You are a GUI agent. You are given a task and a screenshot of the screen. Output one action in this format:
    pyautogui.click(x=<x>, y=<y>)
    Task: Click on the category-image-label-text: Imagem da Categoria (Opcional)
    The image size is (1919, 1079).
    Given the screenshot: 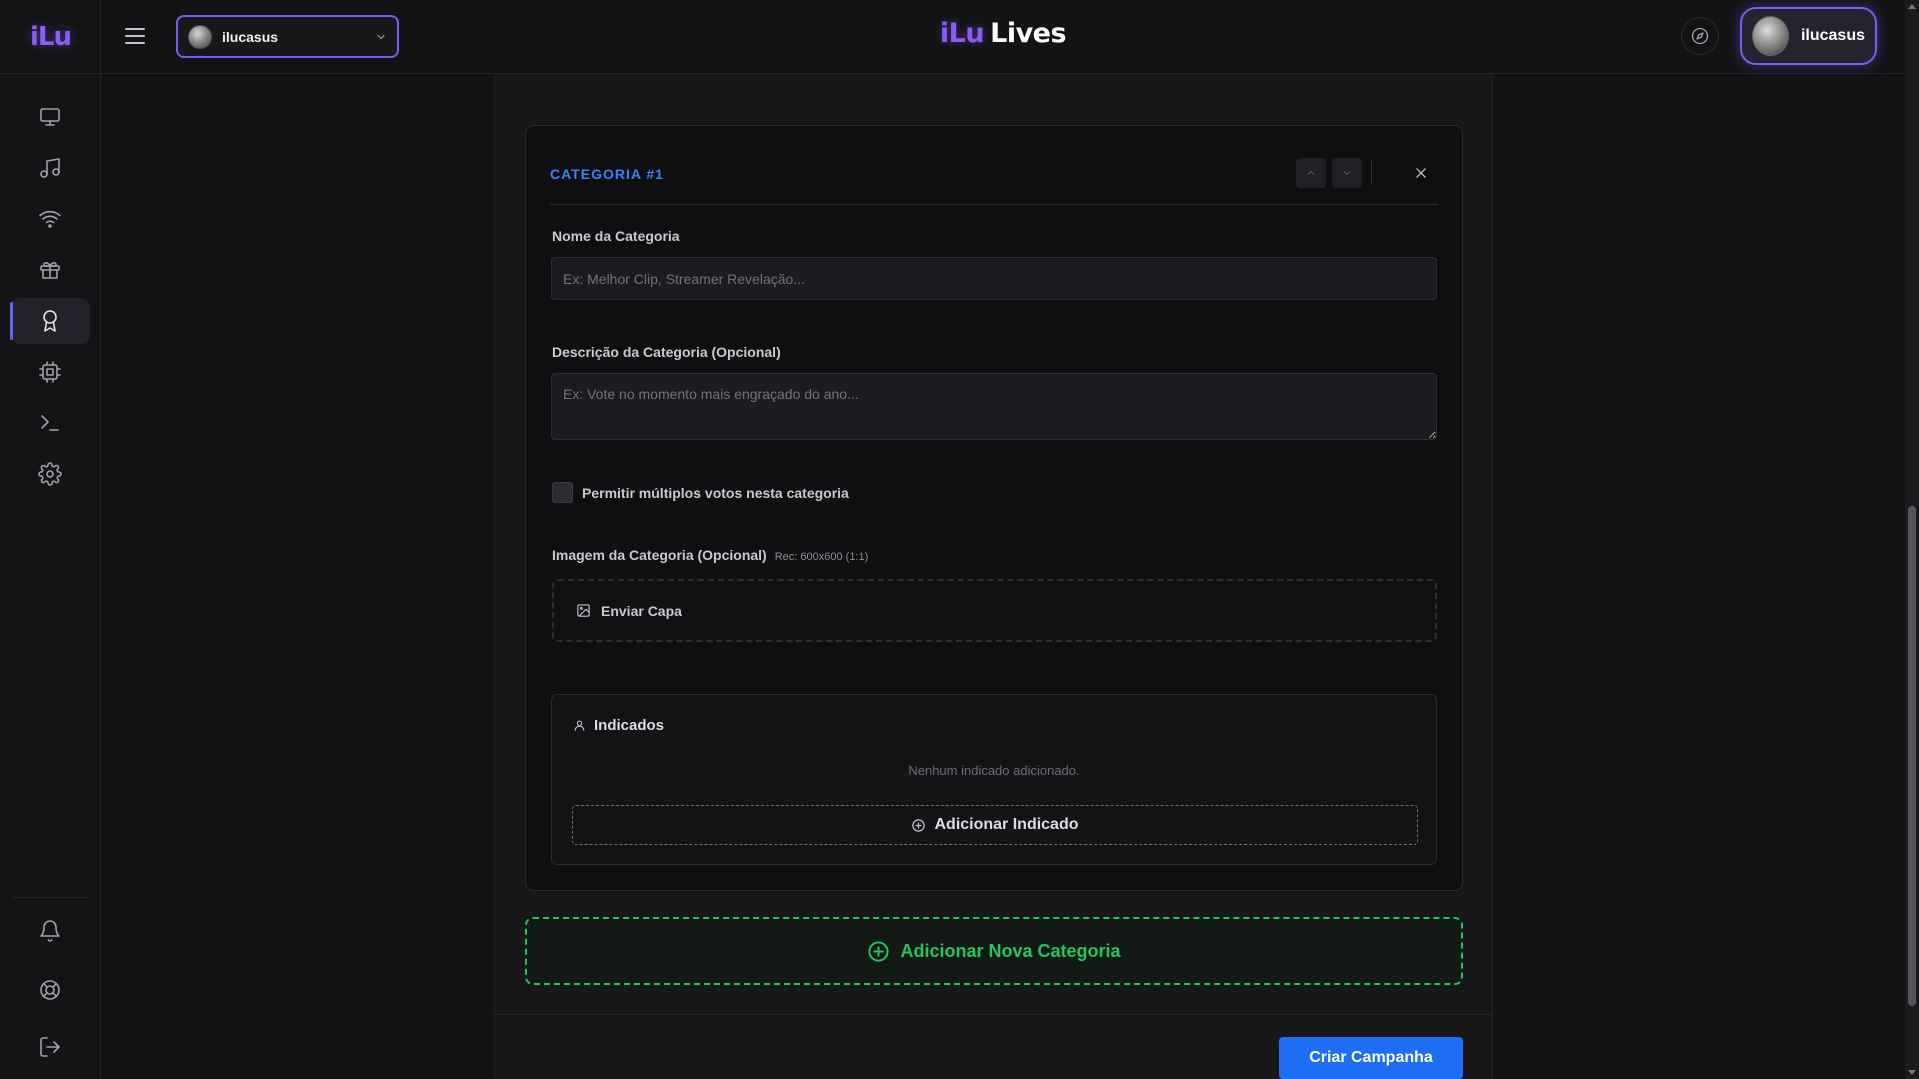 What is the action you would take?
    pyautogui.click(x=659, y=555)
    